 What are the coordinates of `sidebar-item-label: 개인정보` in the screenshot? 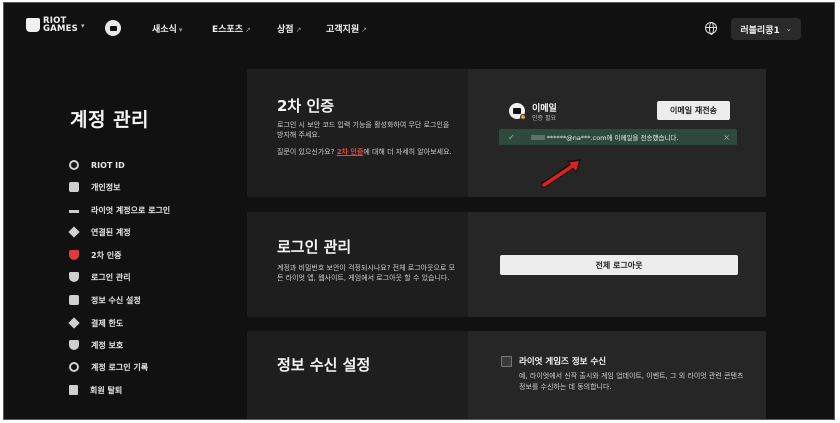 It's located at (106, 187).